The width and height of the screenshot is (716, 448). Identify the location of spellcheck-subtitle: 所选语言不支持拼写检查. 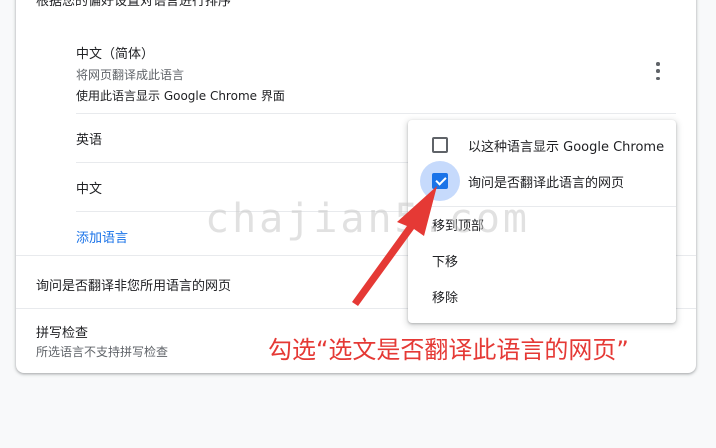
(102, 352).